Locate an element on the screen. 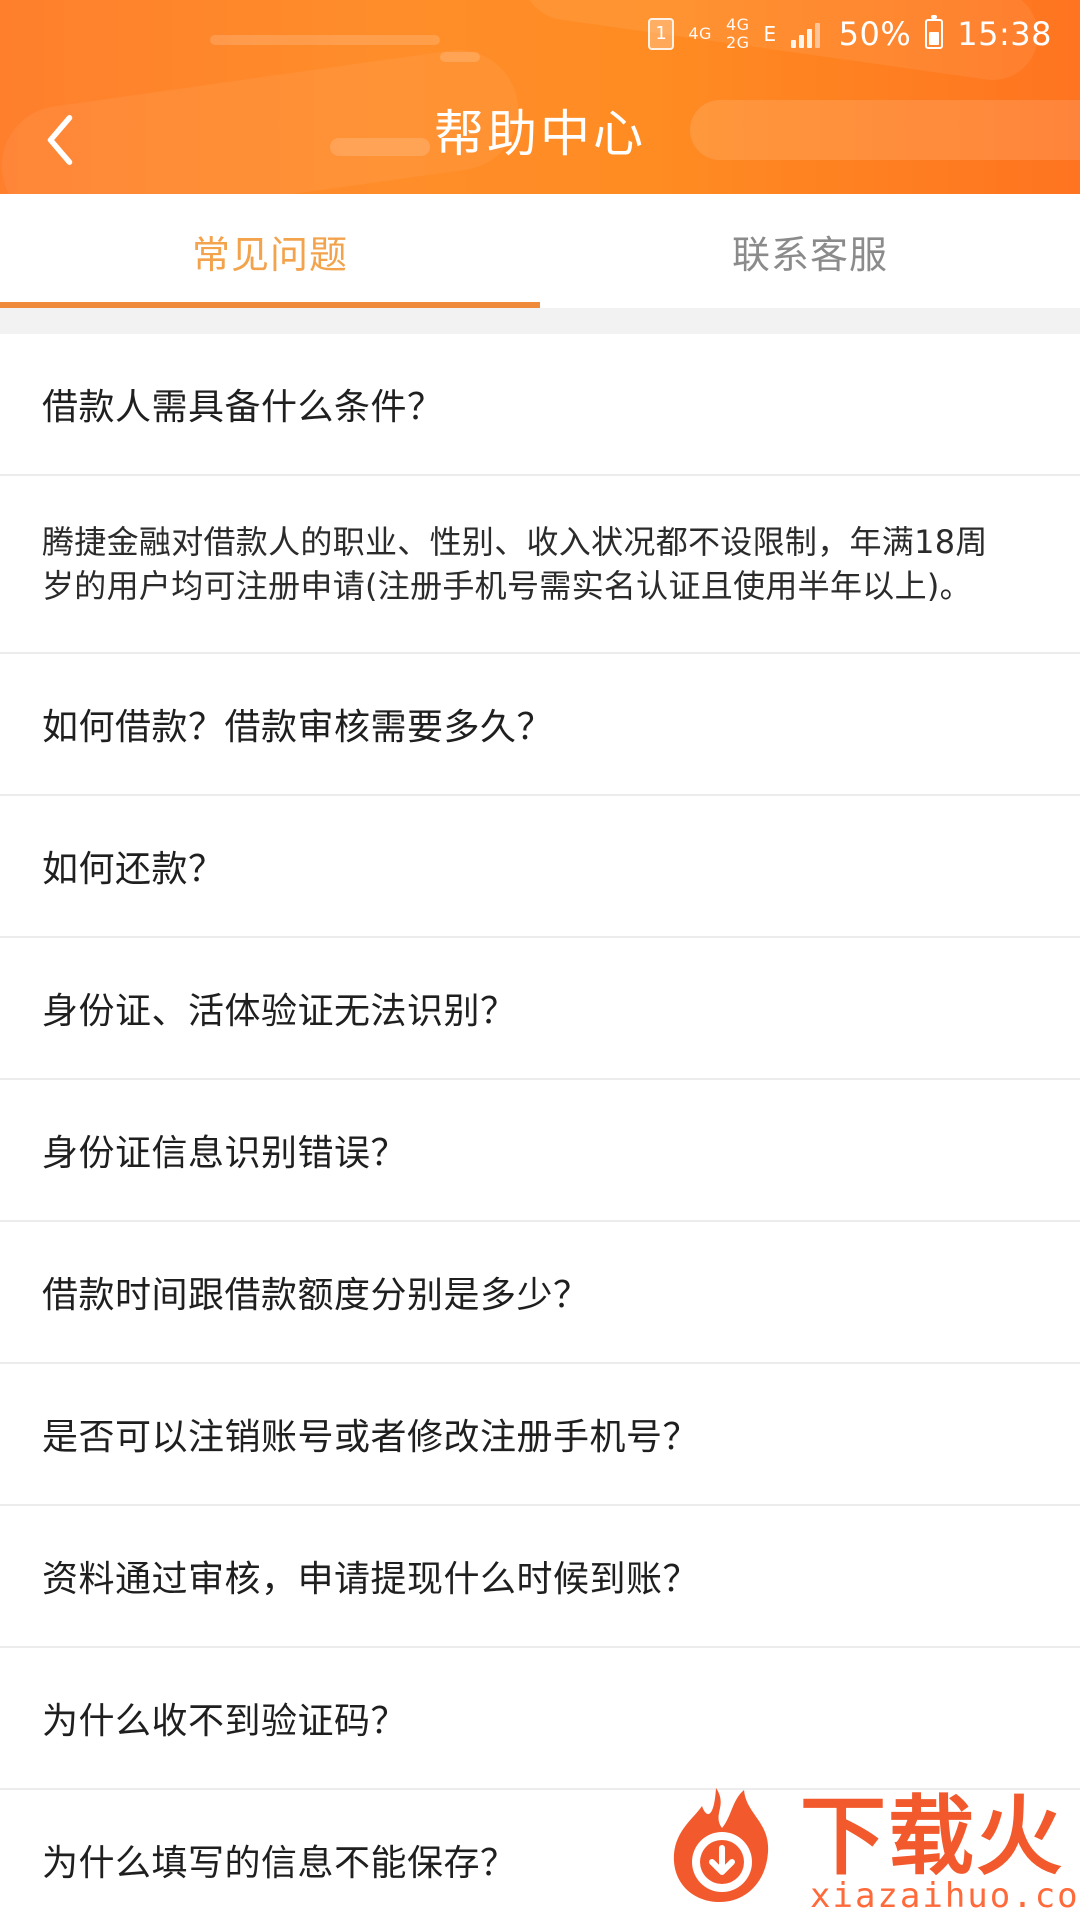 The height and width of the screenshot is (1920, 1080). sim-icon: 1 is located at coordinates (661, 34).